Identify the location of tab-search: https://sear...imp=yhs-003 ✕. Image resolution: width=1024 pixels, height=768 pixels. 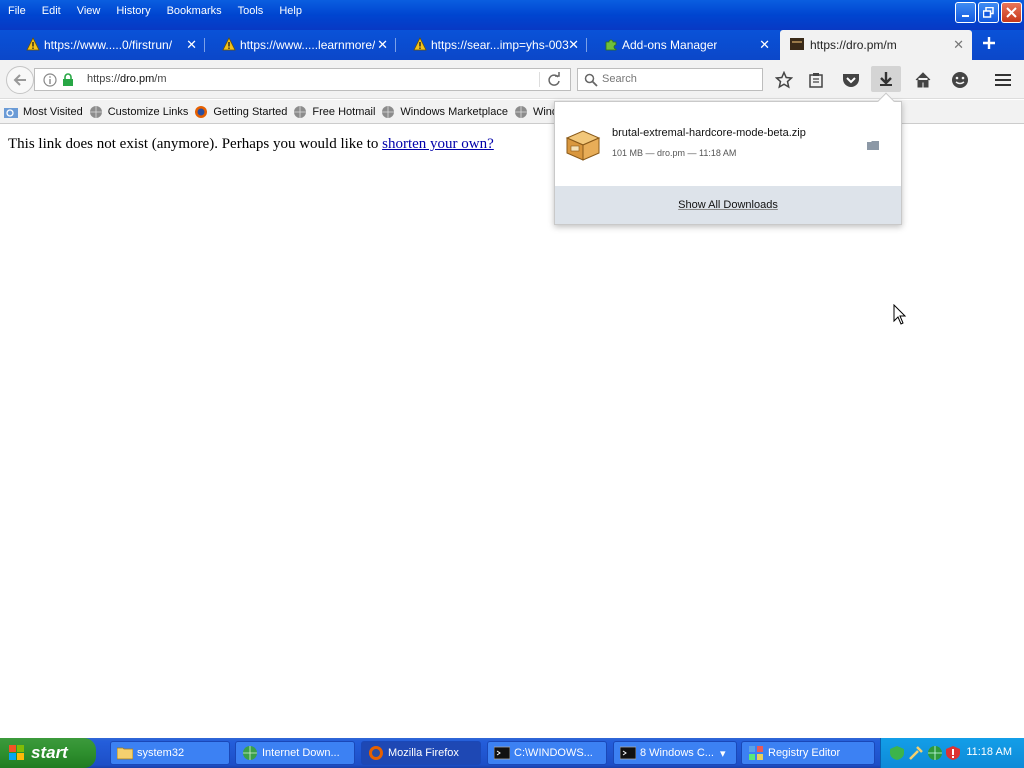
(487, 45).